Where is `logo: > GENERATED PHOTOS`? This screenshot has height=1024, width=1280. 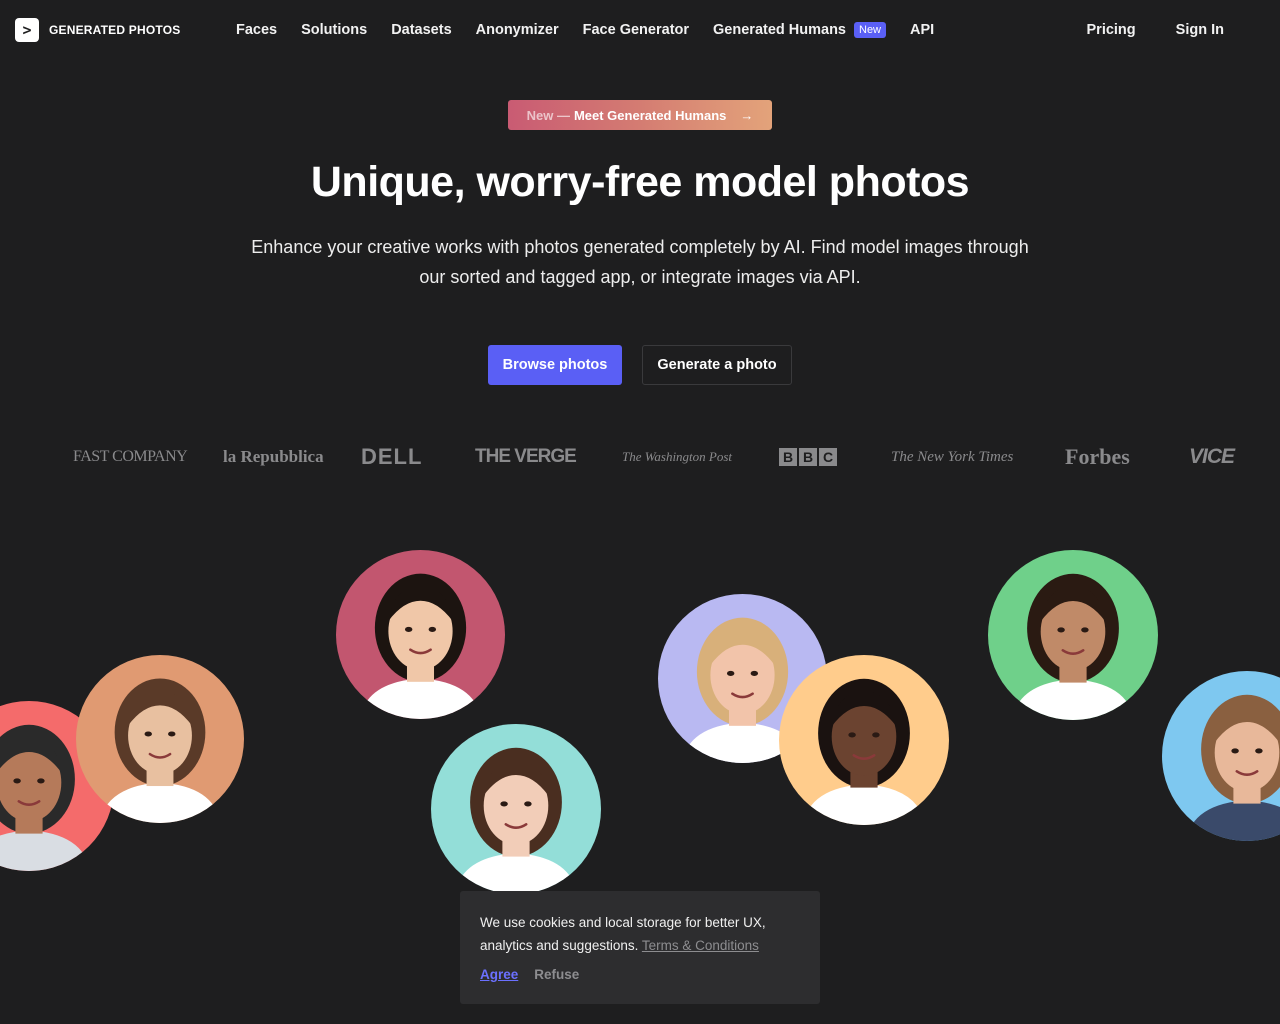
logo: > GENERATED PHOTOS is located at coordinates (97, 30).